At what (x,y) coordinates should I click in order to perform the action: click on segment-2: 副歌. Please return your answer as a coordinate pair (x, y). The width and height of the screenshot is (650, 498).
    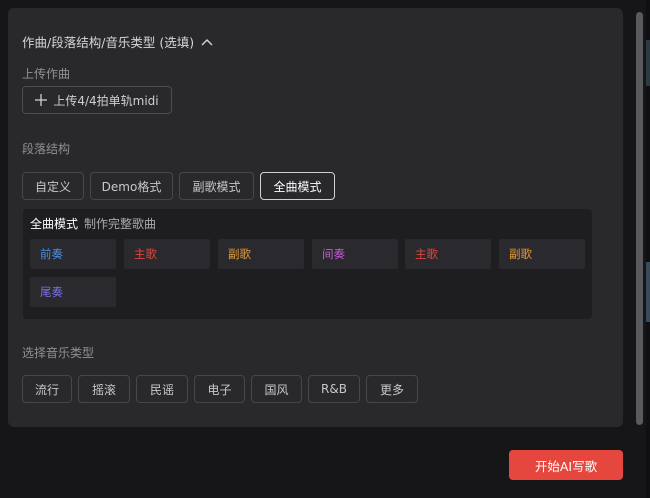
    Looking at the image, I should click on (261, 254).